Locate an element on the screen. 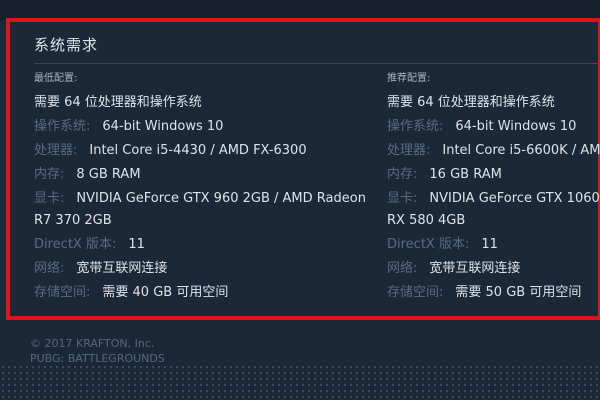  recommended-row-cpu: 处理器: Intel Core i5-6600K / AMD is located at coordinates (493, 151).